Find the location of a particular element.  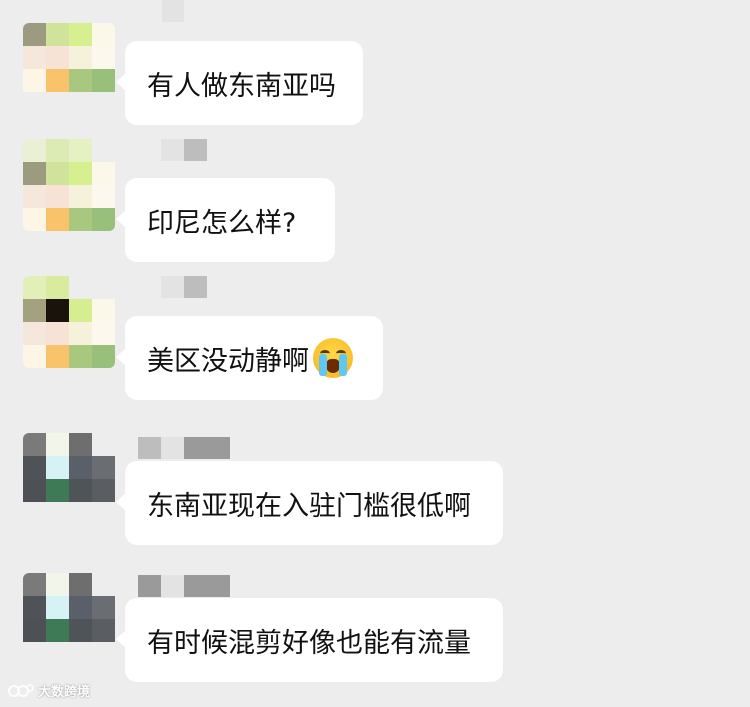

blurred-header-strip is located at coordinates (173, 11).